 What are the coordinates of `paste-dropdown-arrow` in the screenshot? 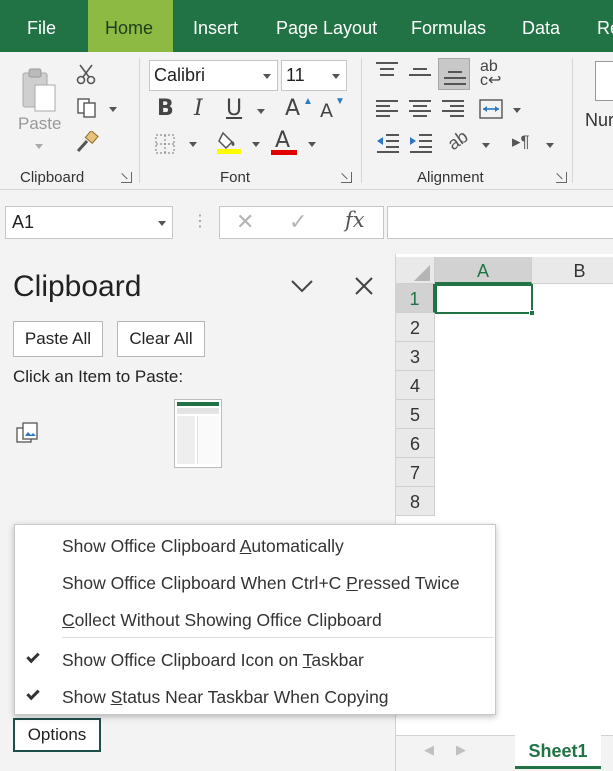 It's located at (39, 146).